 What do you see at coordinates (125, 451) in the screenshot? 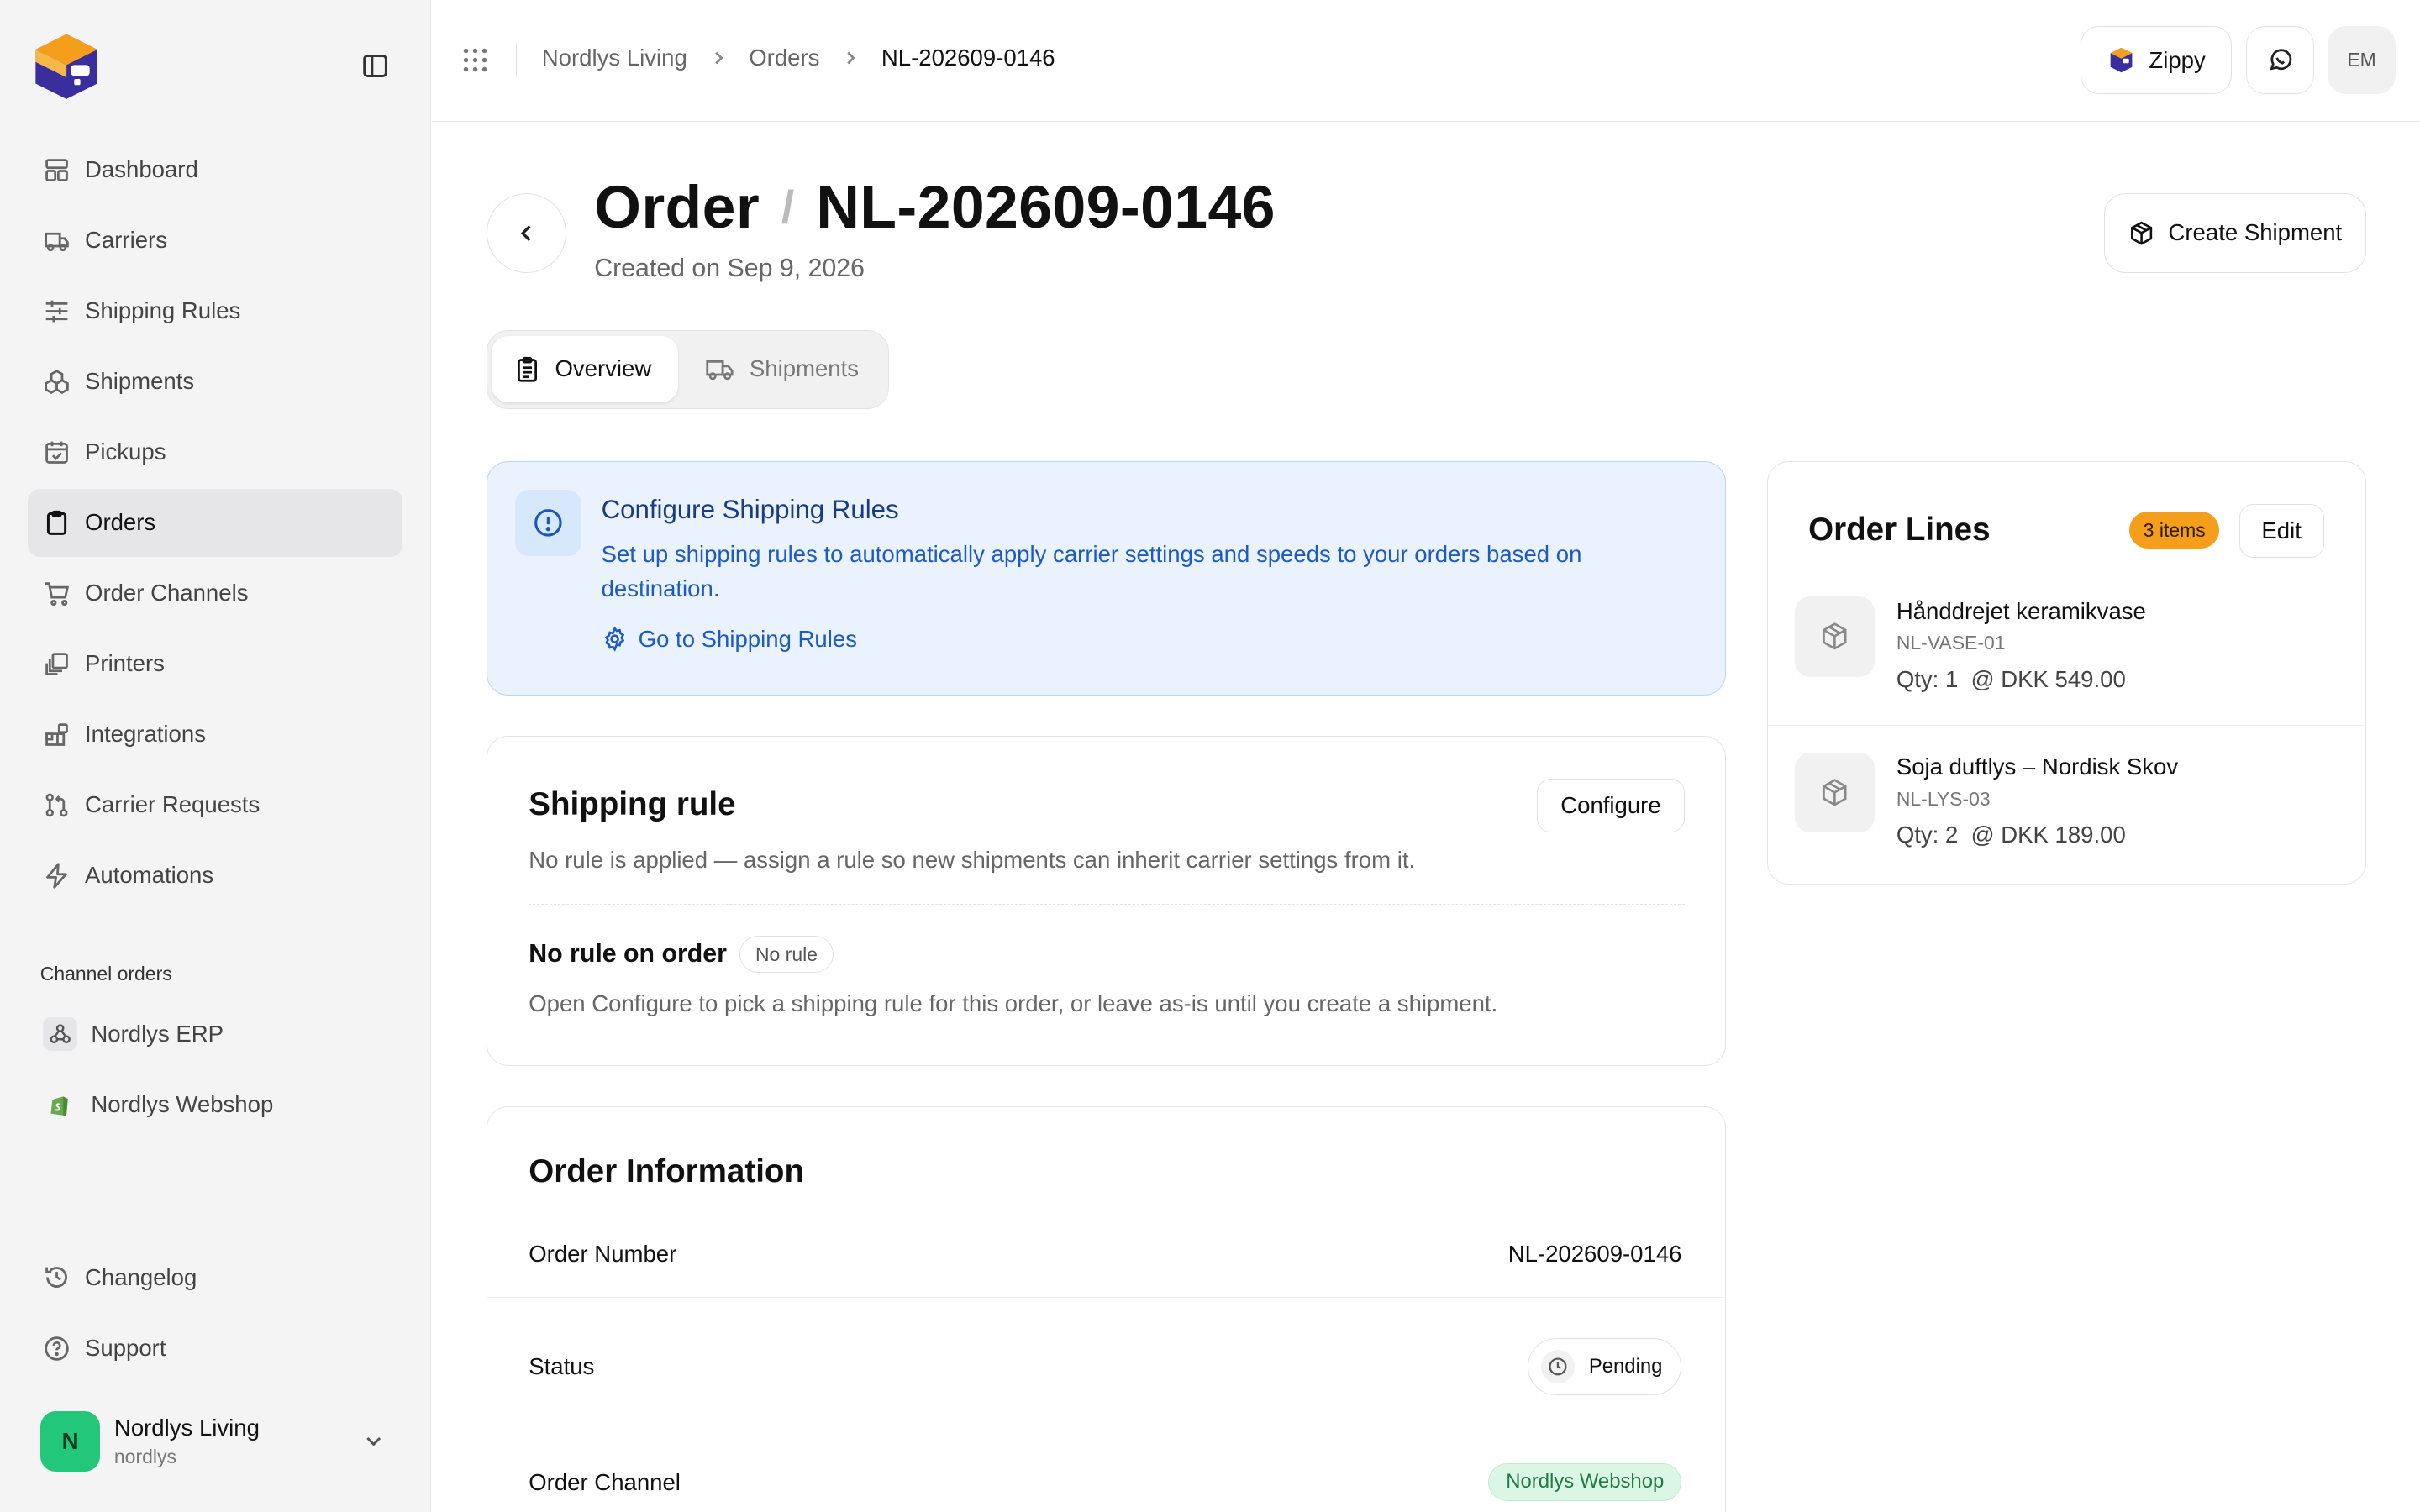
I see `sidebar-item-label: Pickups` at bounding box center [125, 451].